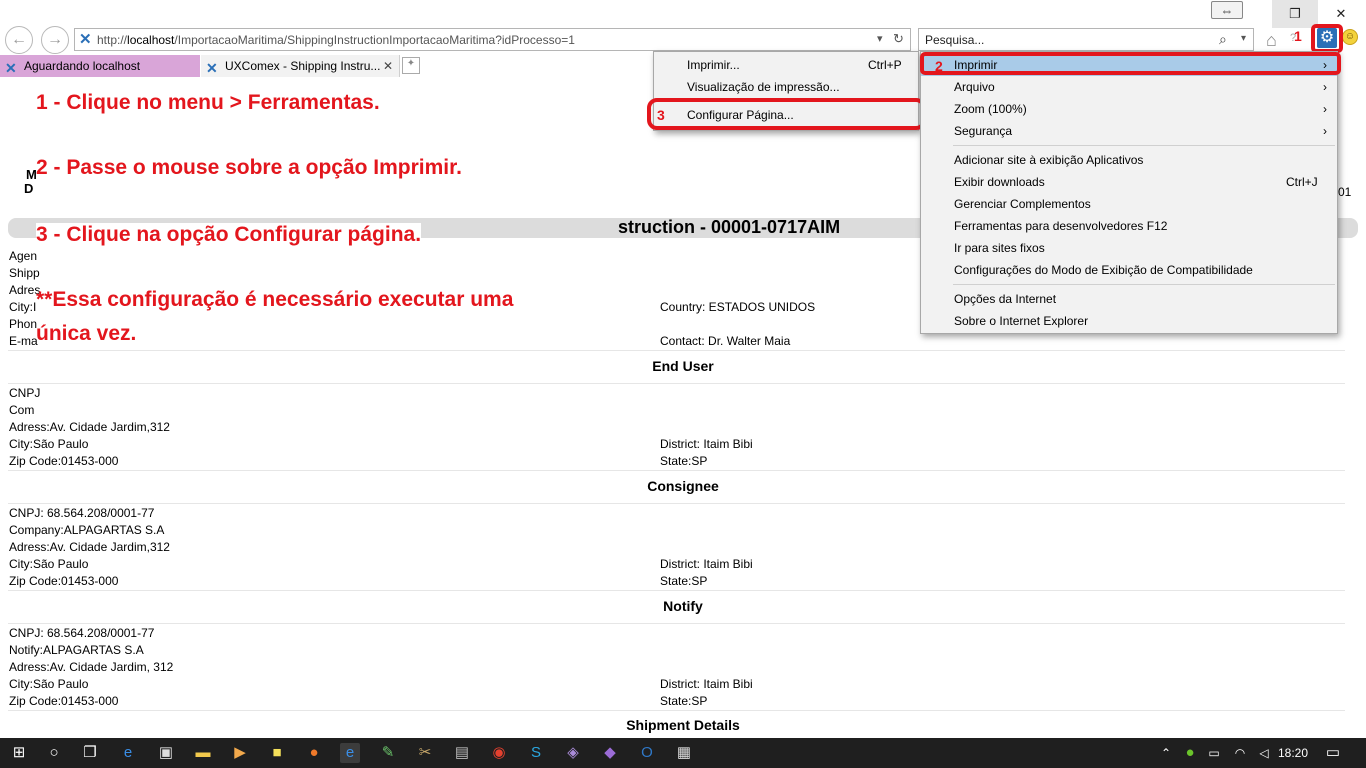  What do you see at coordinates (1214, 753) in the screenshot?
I see `network-icon: ▭` at bounding box center [1214, 753].